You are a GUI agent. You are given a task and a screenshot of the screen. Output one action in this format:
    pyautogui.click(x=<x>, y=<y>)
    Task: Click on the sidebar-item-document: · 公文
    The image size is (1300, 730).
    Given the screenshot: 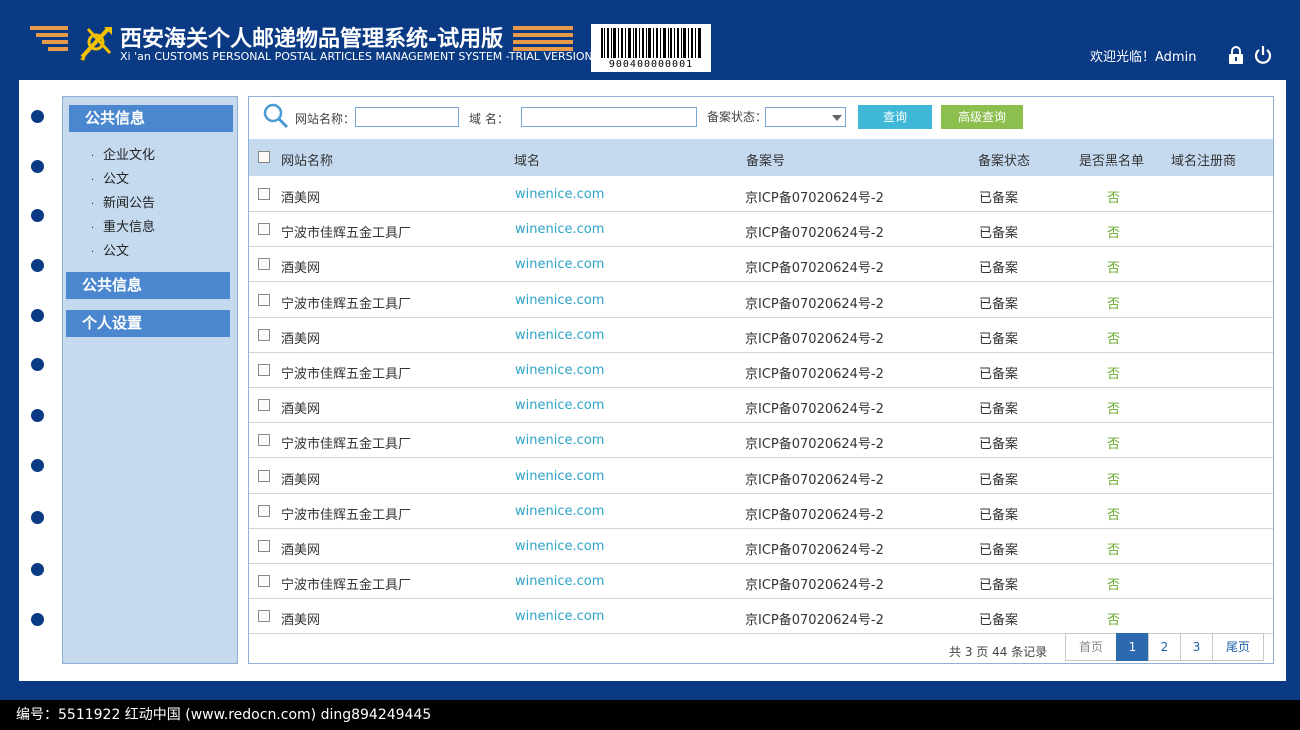 What is the action you would take?
    pyautogui.click(x=110, y=177)
    